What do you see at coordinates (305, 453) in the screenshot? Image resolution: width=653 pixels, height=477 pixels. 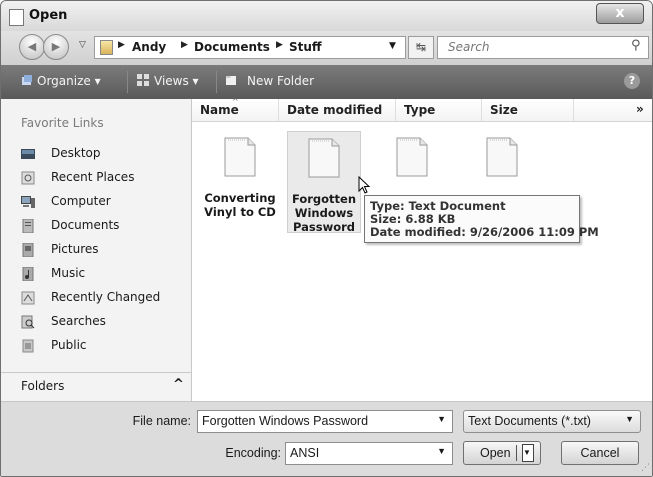 I see `encoding-value: ANSI` at bounding box center [305, 453].